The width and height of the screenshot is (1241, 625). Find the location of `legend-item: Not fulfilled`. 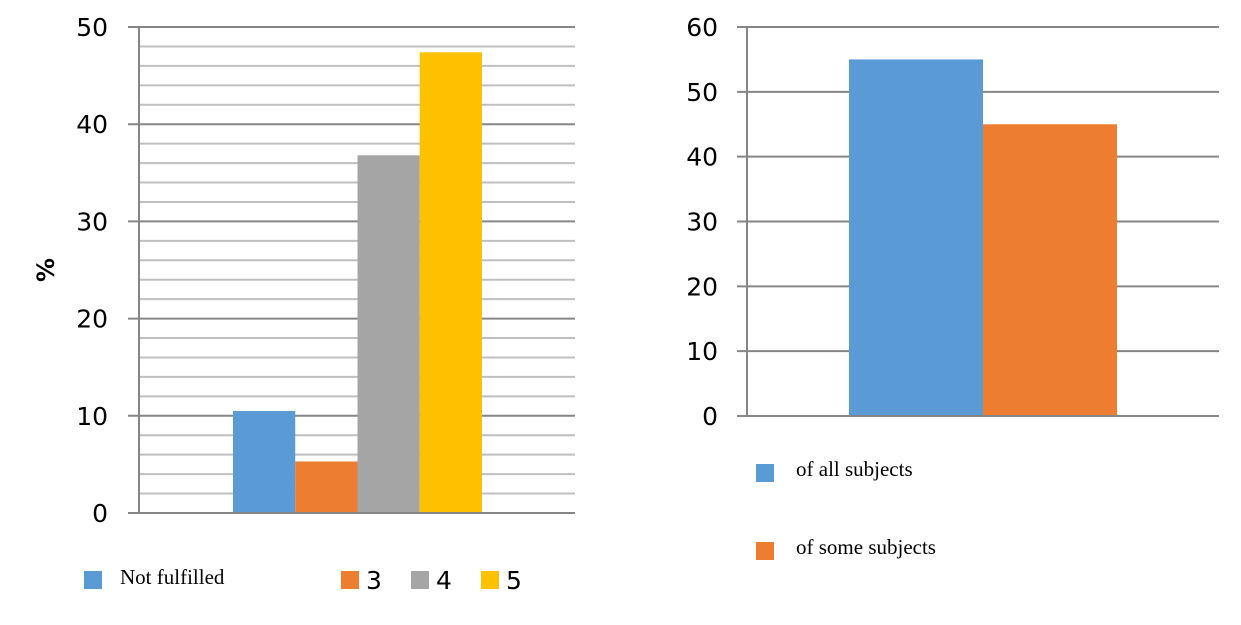

legend-item: Not fulfilled is located at coordinates (154, 577).